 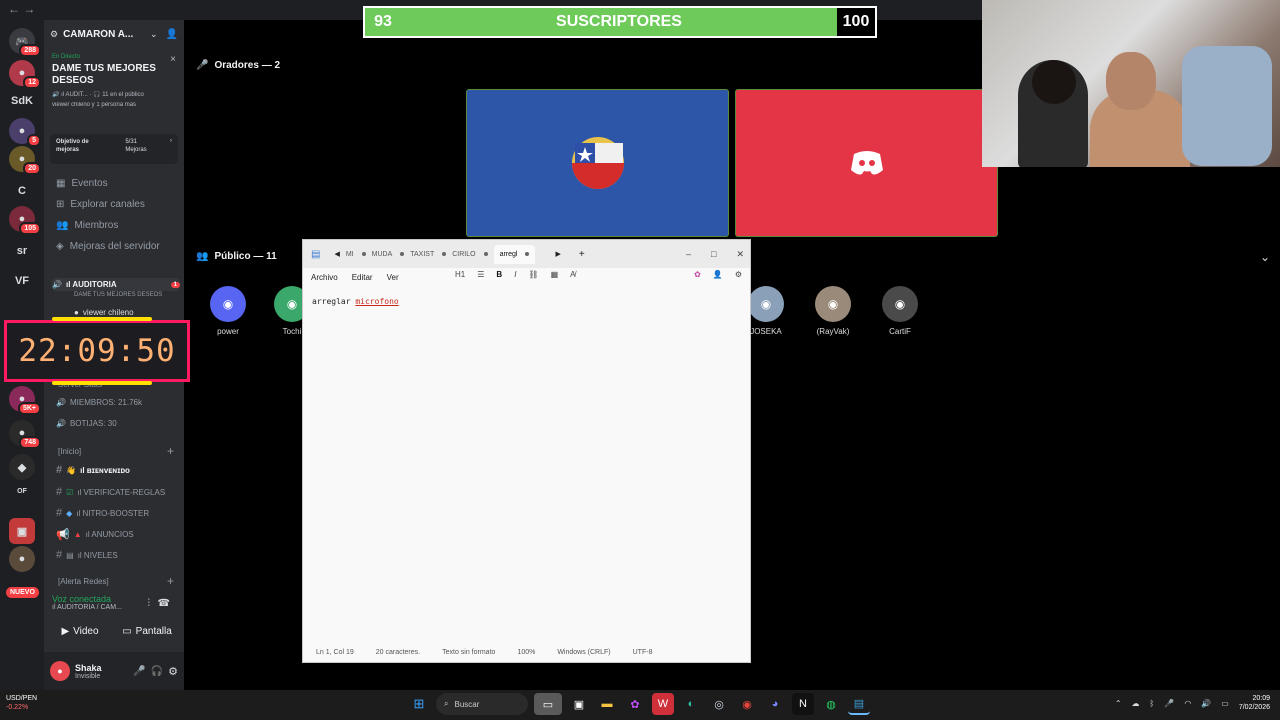 I want to click on back-arrow-icon: ← →, so click(x=21, y=9).